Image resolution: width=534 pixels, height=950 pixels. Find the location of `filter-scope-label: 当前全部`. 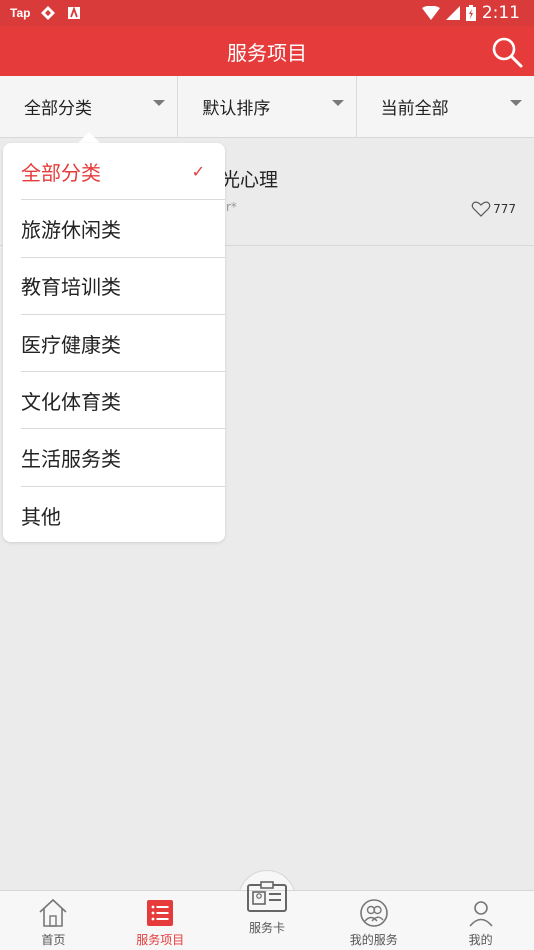

filter-scope-label: 当前全部 is located at coordinates (414, 109).